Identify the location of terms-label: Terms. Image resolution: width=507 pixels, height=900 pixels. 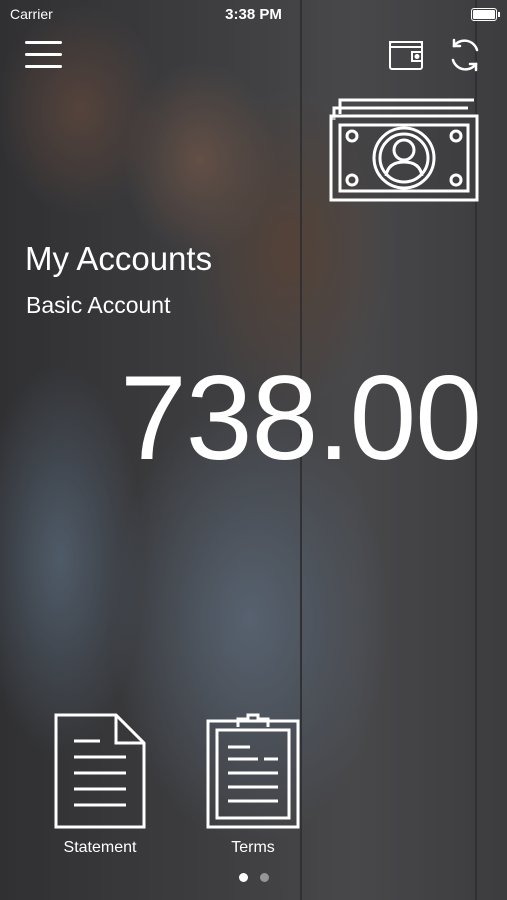
(253, 847).